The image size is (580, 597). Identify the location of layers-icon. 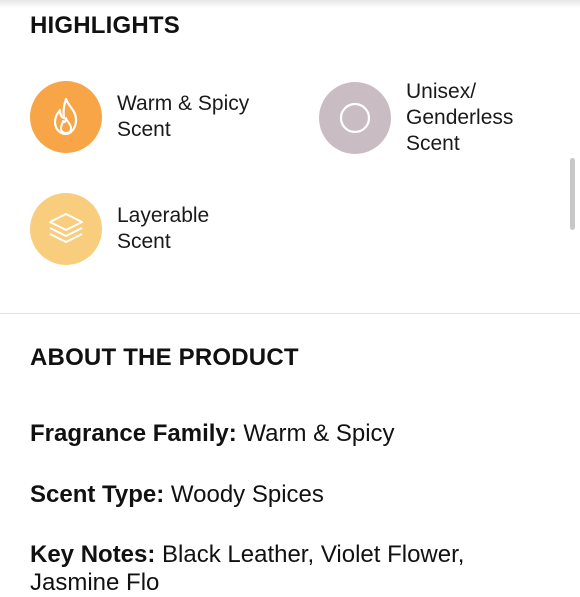
(66, 228).